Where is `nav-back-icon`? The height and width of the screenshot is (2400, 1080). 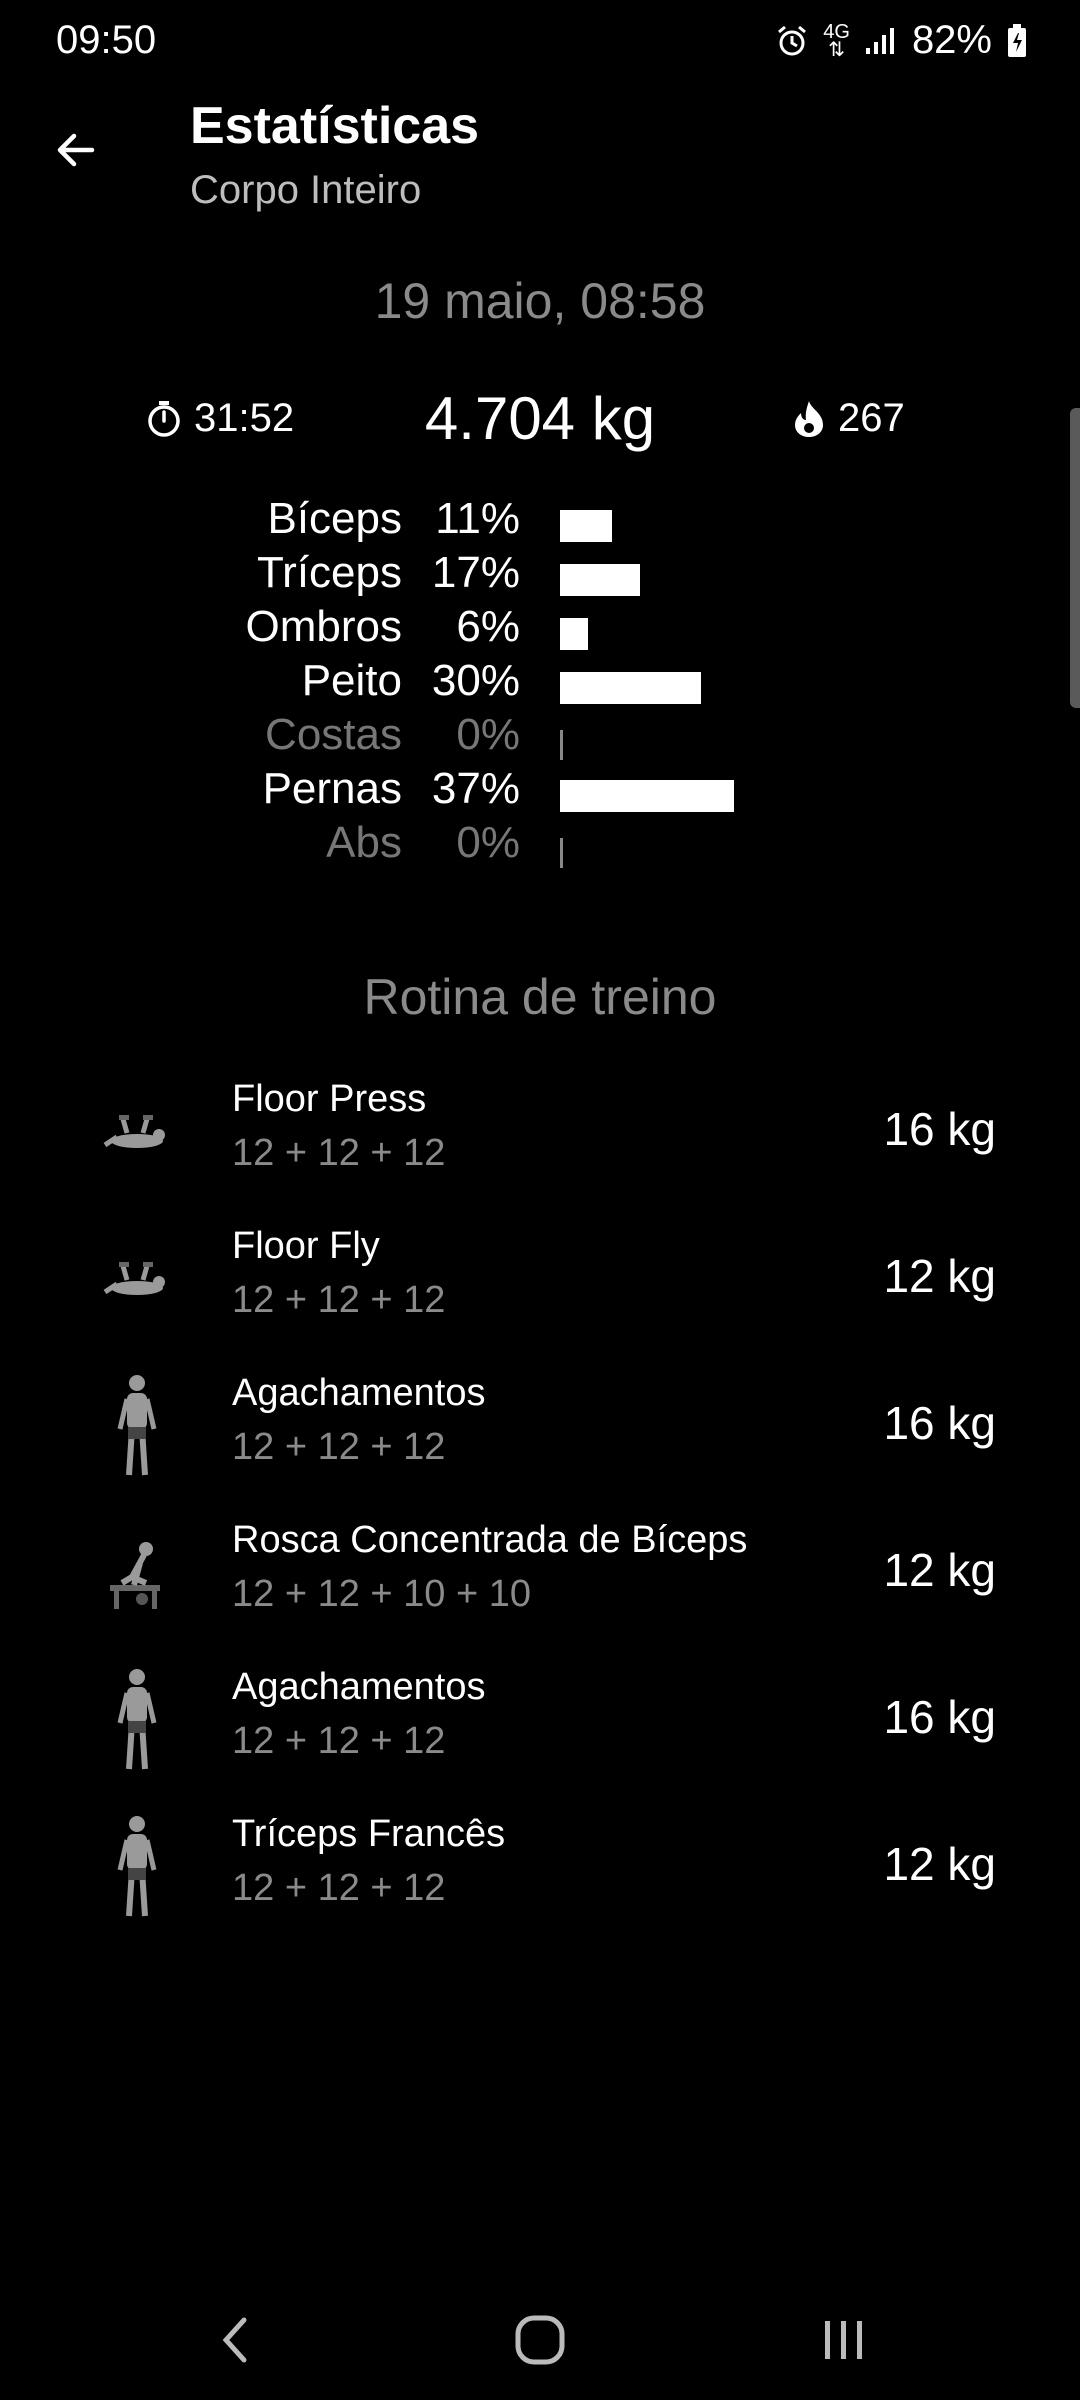 nav-back-icon is located at coordinates (234, 2340).